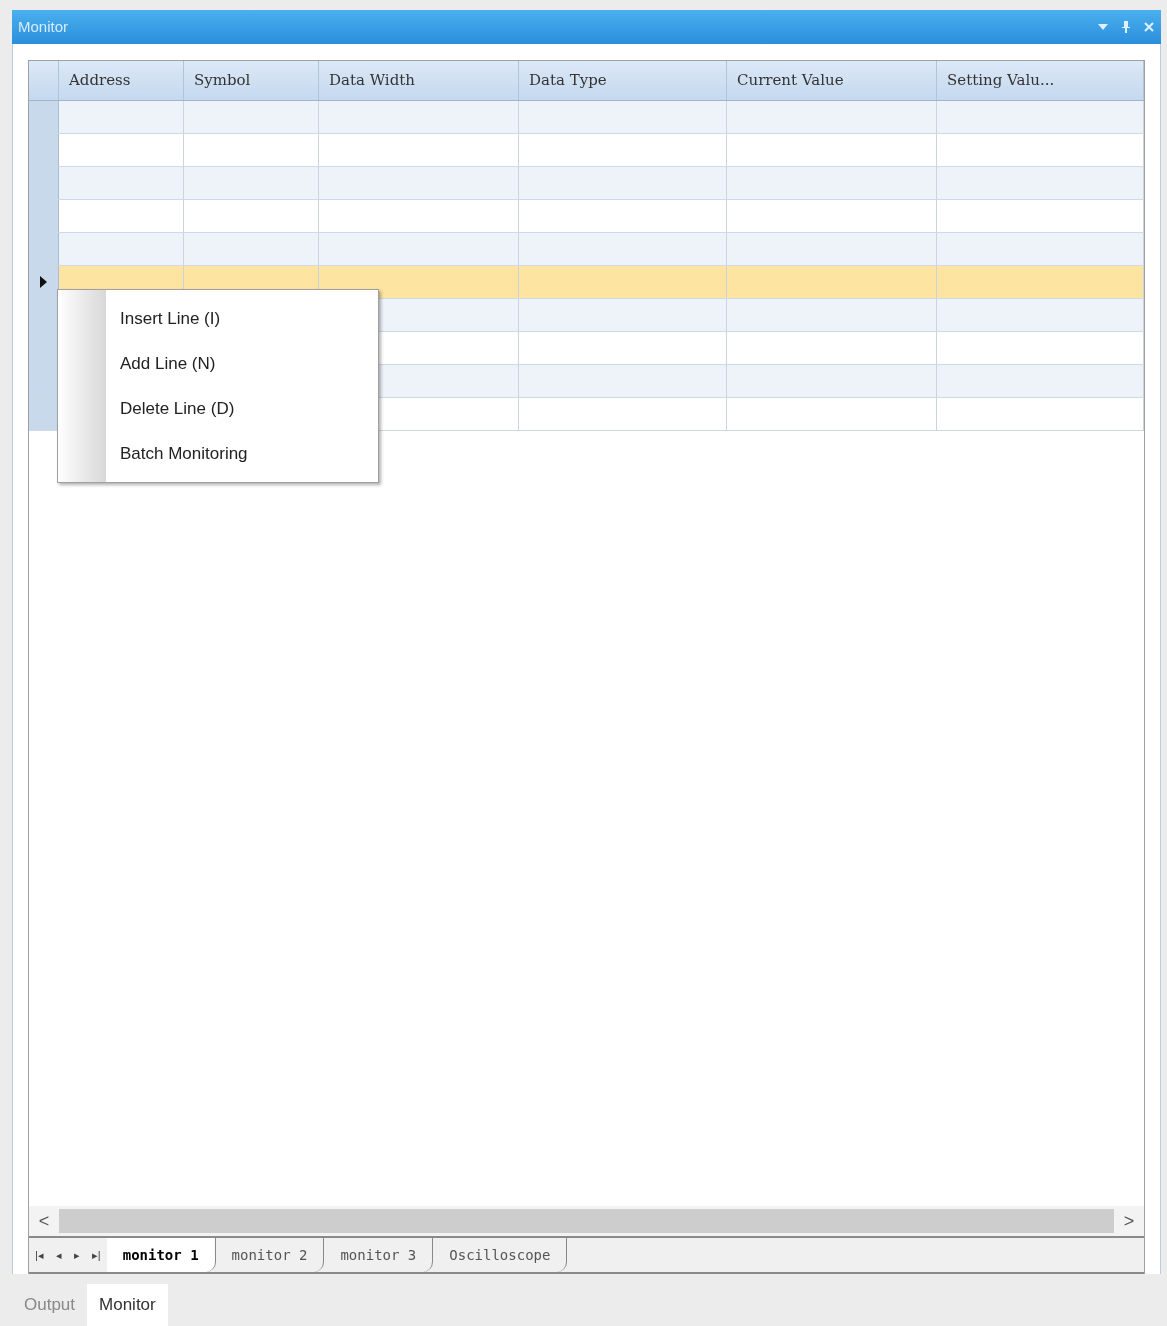 The image size is (1167, 1326). Describe the element at coordinates (39, 1255) in the screenshot. I see `sheet-nav-button: |◂` at that location.